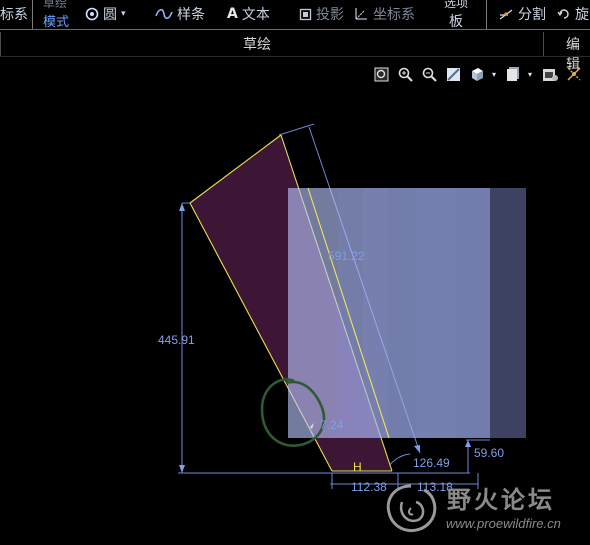  I want to click on rotate-icon, so click(563, 14).